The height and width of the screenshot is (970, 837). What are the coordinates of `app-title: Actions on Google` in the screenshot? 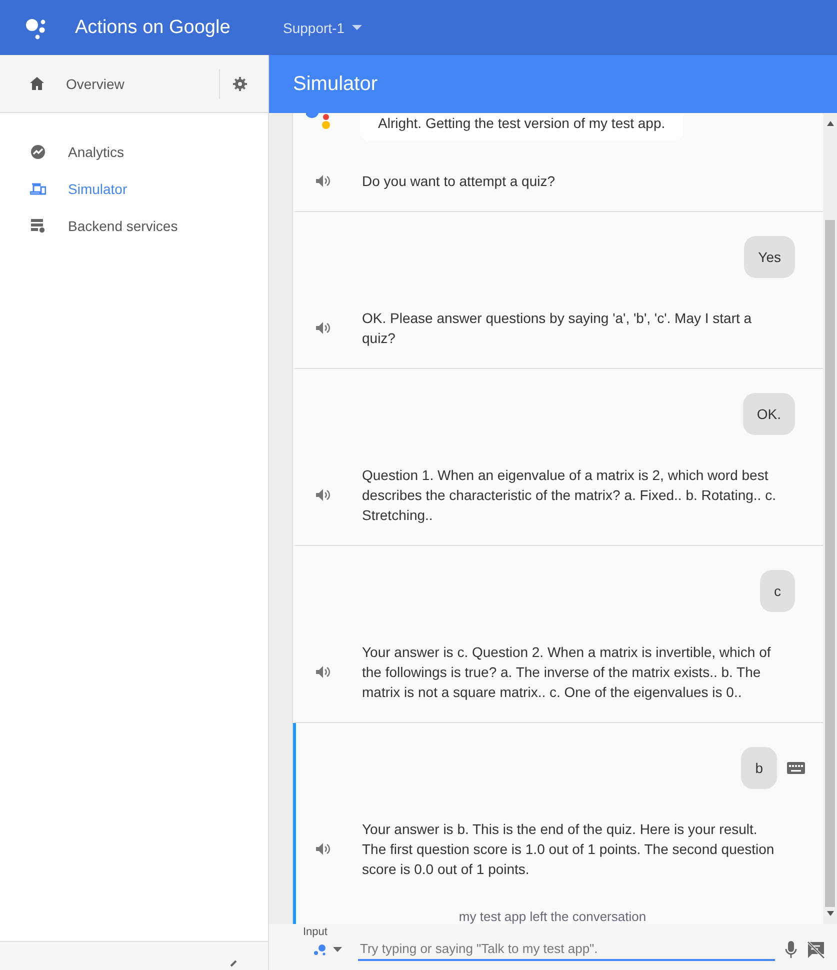 It's located at (153, 27).